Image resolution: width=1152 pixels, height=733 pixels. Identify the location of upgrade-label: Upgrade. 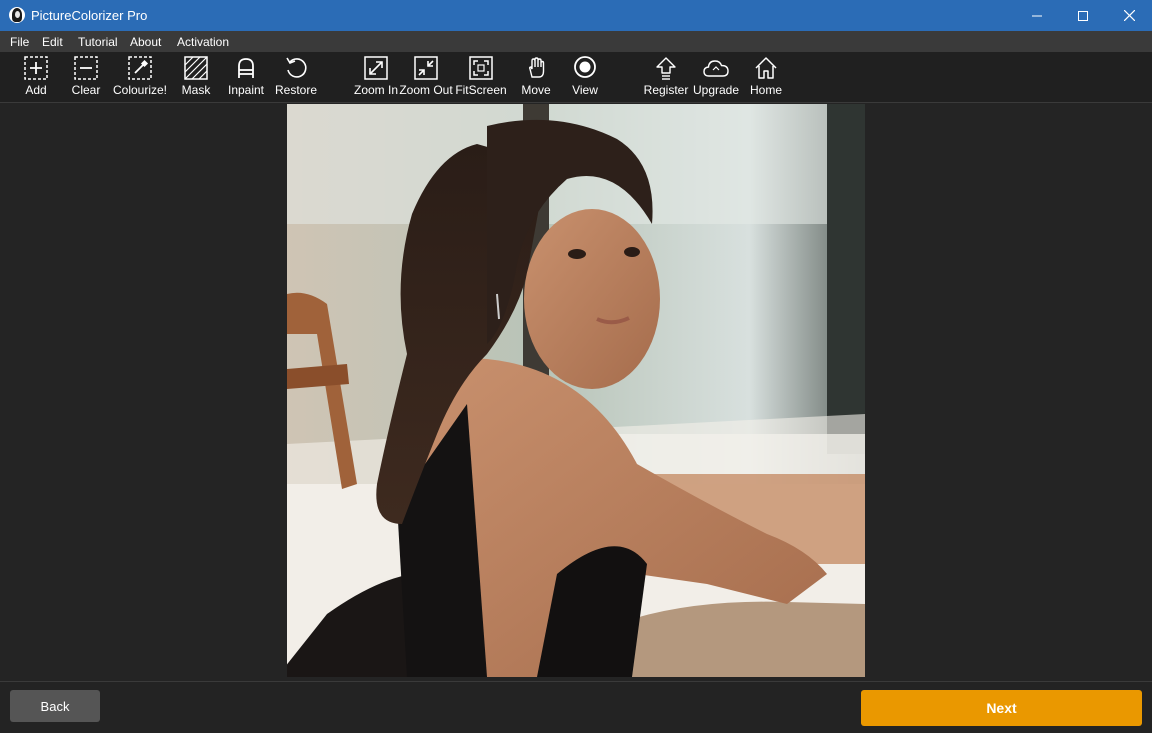
(716, 90).